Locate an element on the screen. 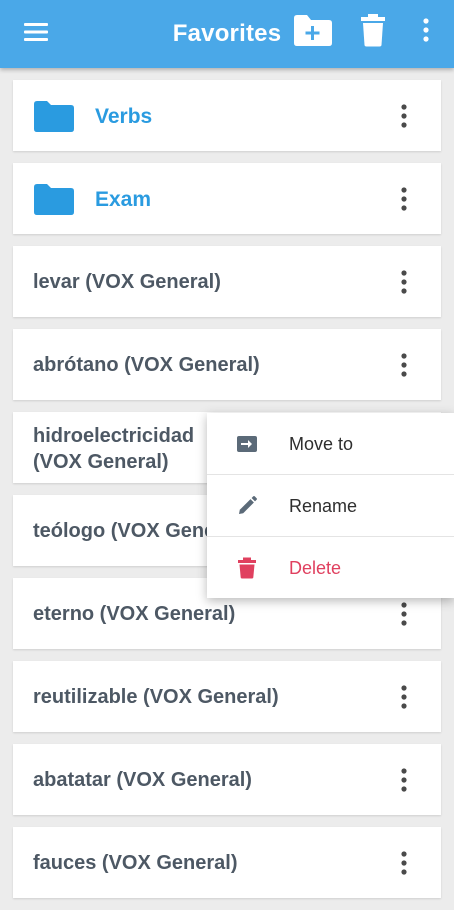 The width and height of the screenshot is (454, 910). delete-all-button is located at coordinates (373, 30).